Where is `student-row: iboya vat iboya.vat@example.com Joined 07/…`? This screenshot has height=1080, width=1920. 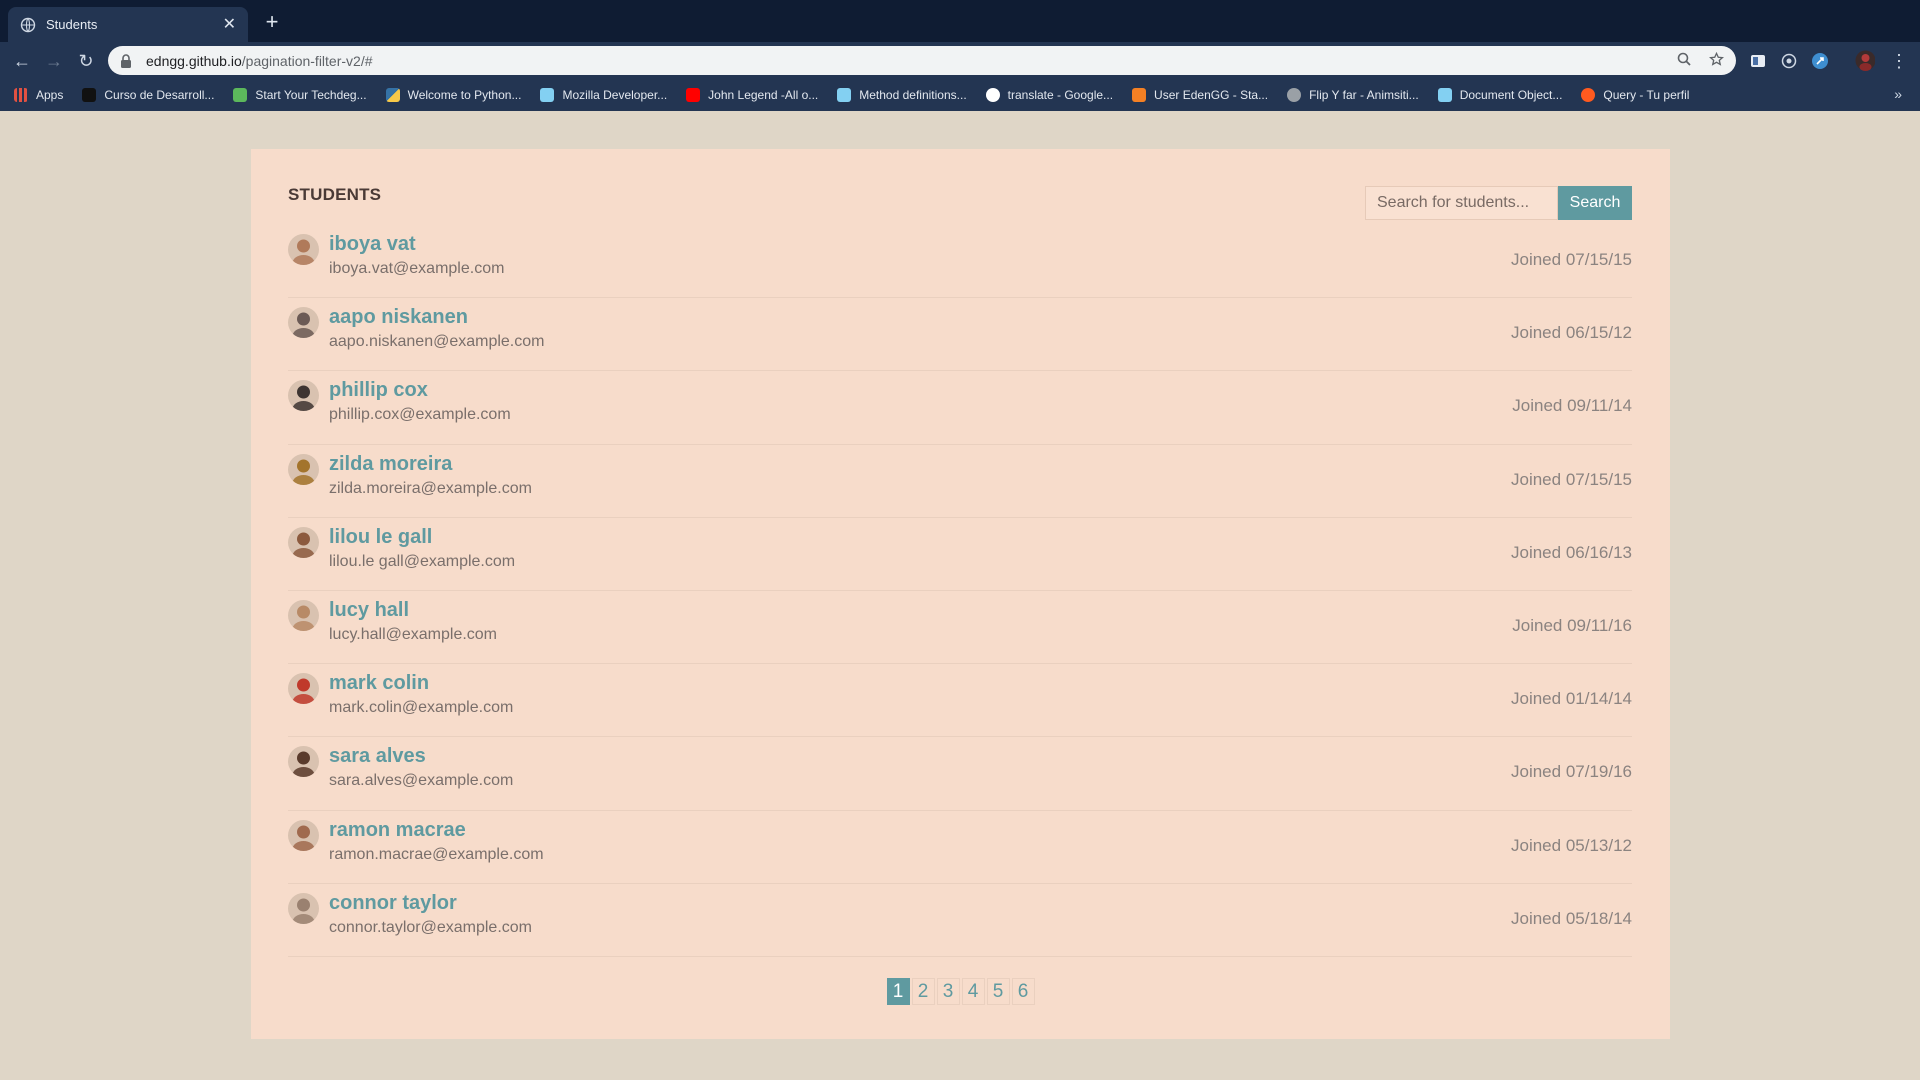
student-row: iboya vat iboya.vat@example.com Joined 07/… is located at coordinates (960, 262).